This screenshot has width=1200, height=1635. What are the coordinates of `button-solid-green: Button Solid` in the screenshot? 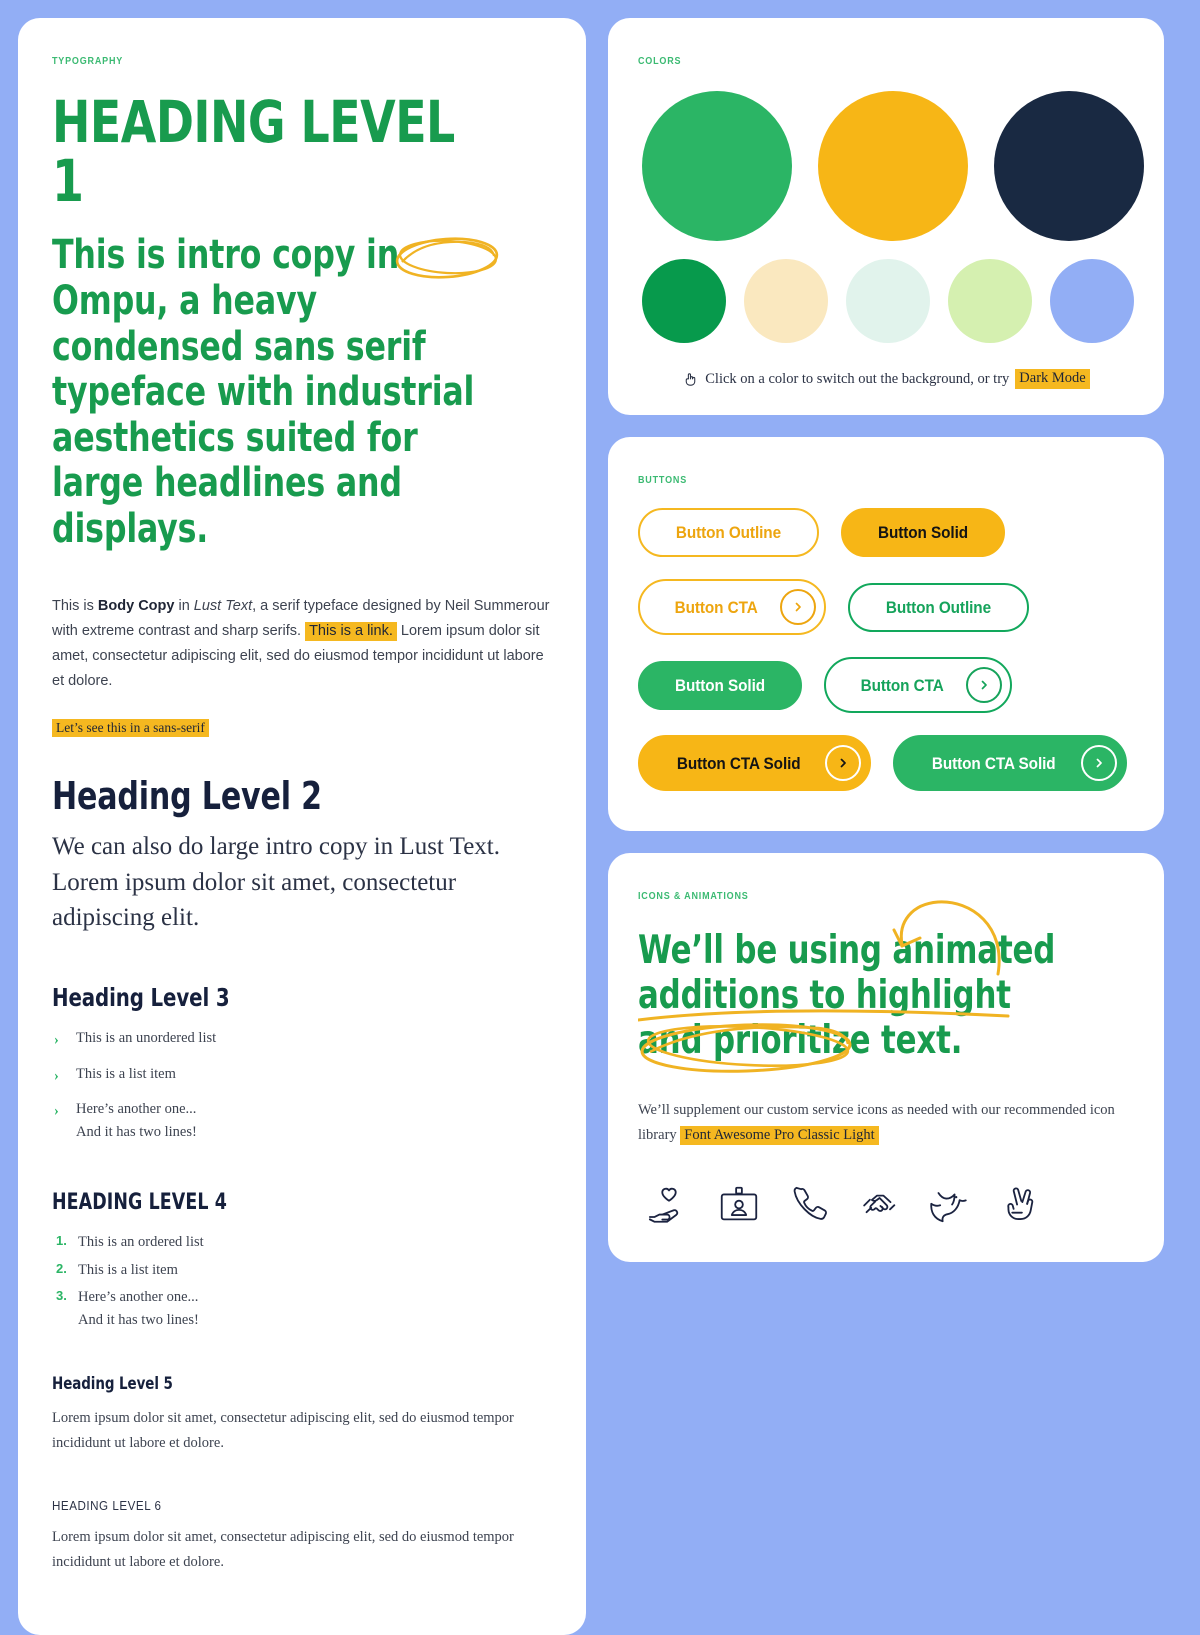 It's located at (720, 685).